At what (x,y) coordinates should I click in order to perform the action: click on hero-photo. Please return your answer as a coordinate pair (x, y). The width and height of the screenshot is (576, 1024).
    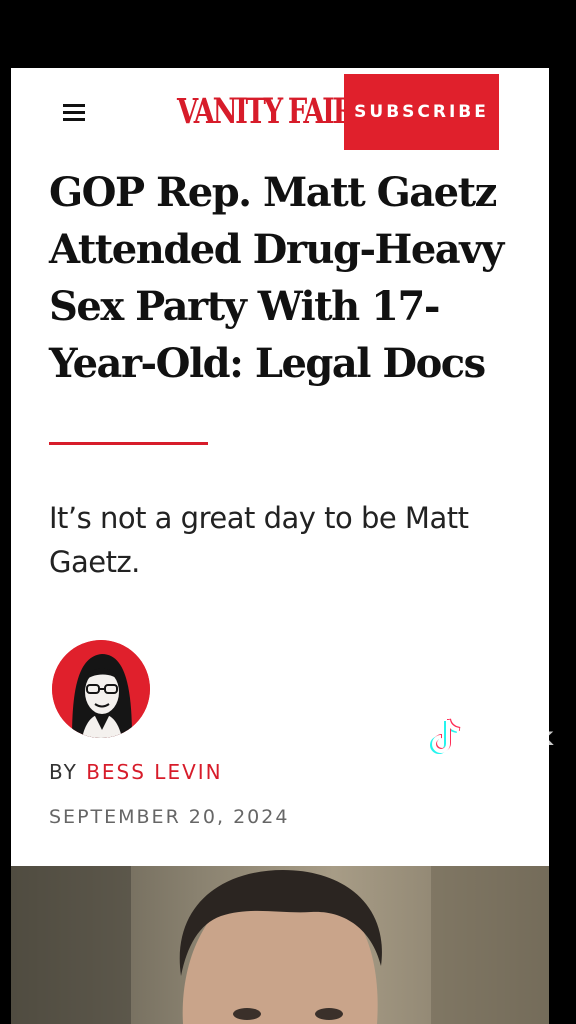
    Looking at the image, I should click on (280, 945).